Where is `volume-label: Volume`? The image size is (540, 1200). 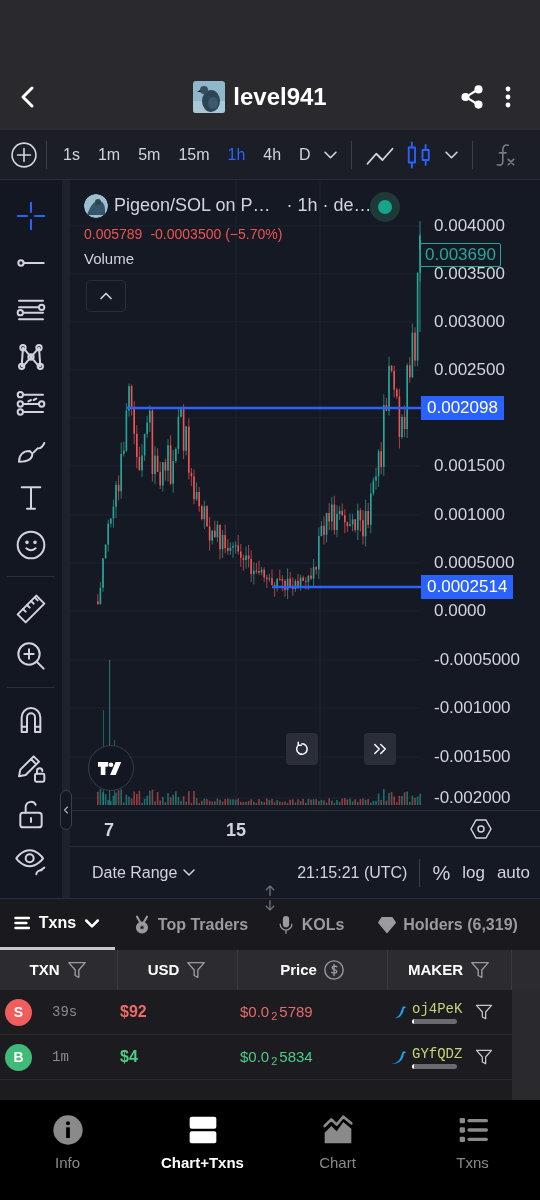
volume-label: Volume is located at coordinates (109, 259).